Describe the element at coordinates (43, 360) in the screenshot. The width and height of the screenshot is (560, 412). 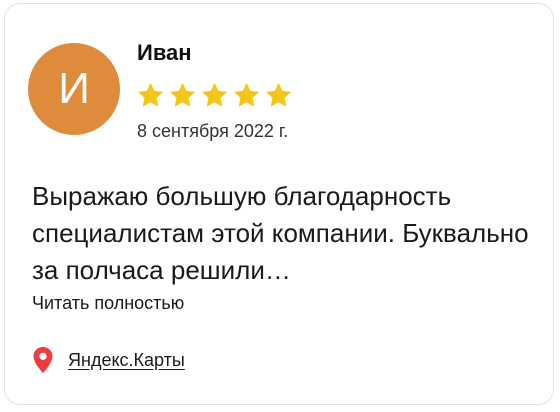
I see `map-pin-icon` at that location.